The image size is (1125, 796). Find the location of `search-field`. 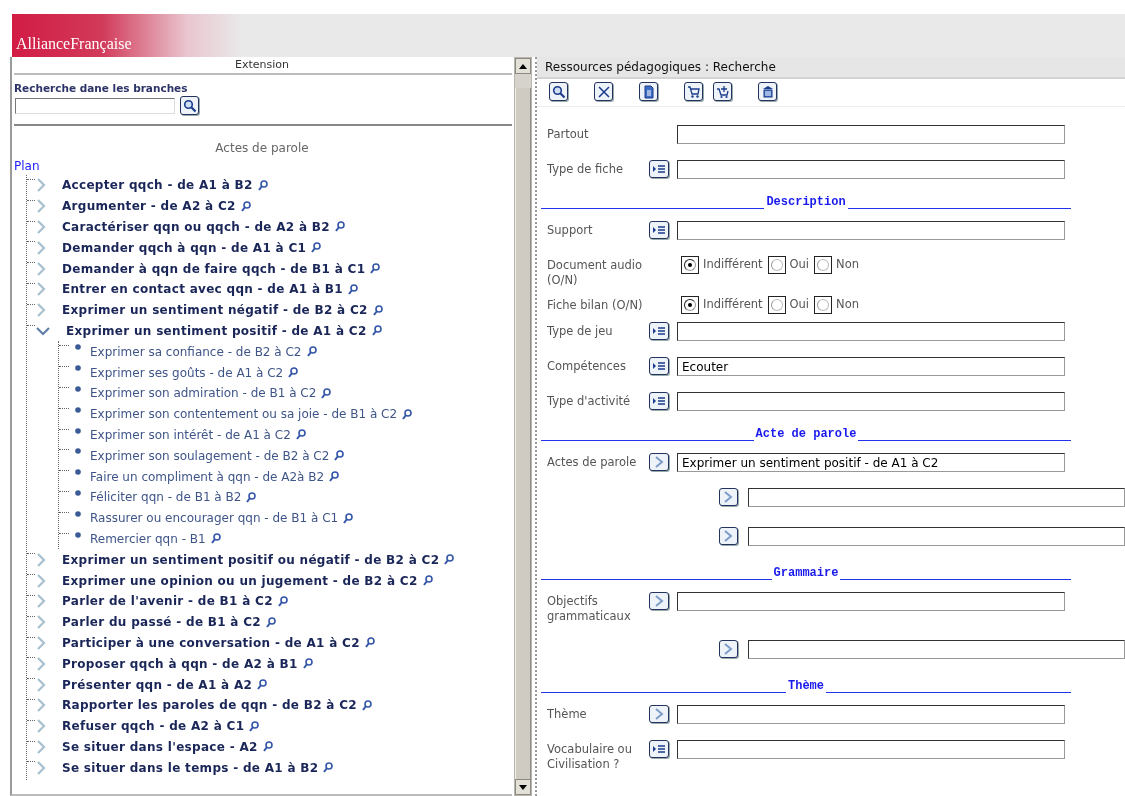

search-field is located at coordinates (95, 105).